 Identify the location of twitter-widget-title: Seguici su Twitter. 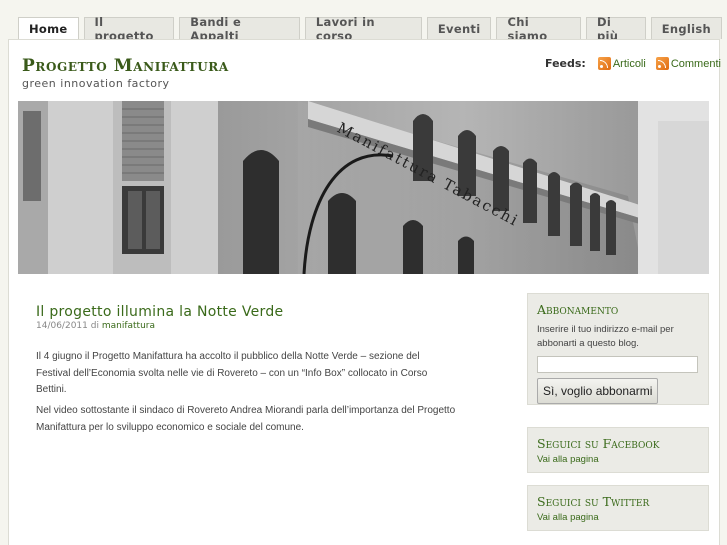
(593, 501).